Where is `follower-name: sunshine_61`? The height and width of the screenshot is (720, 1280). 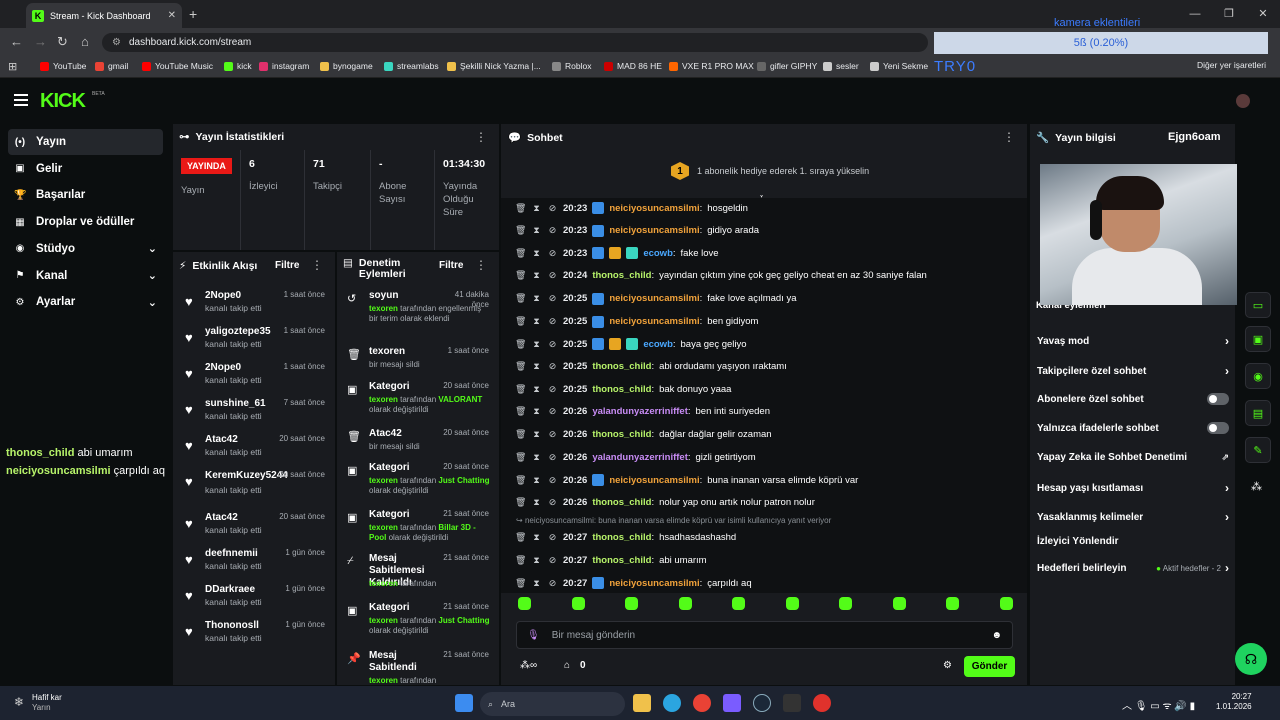 follower-name: sunshine_61 is located at coordinates (235, 403).